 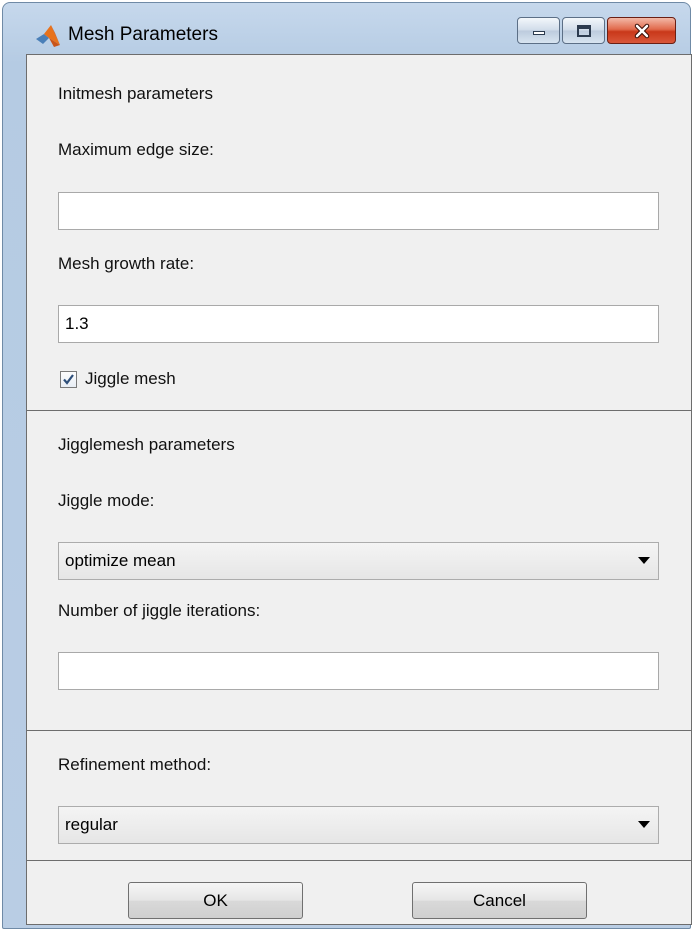 I want to click on jigglemesh-heading: Jigglemesh parameters, so click(x=146, y=444).